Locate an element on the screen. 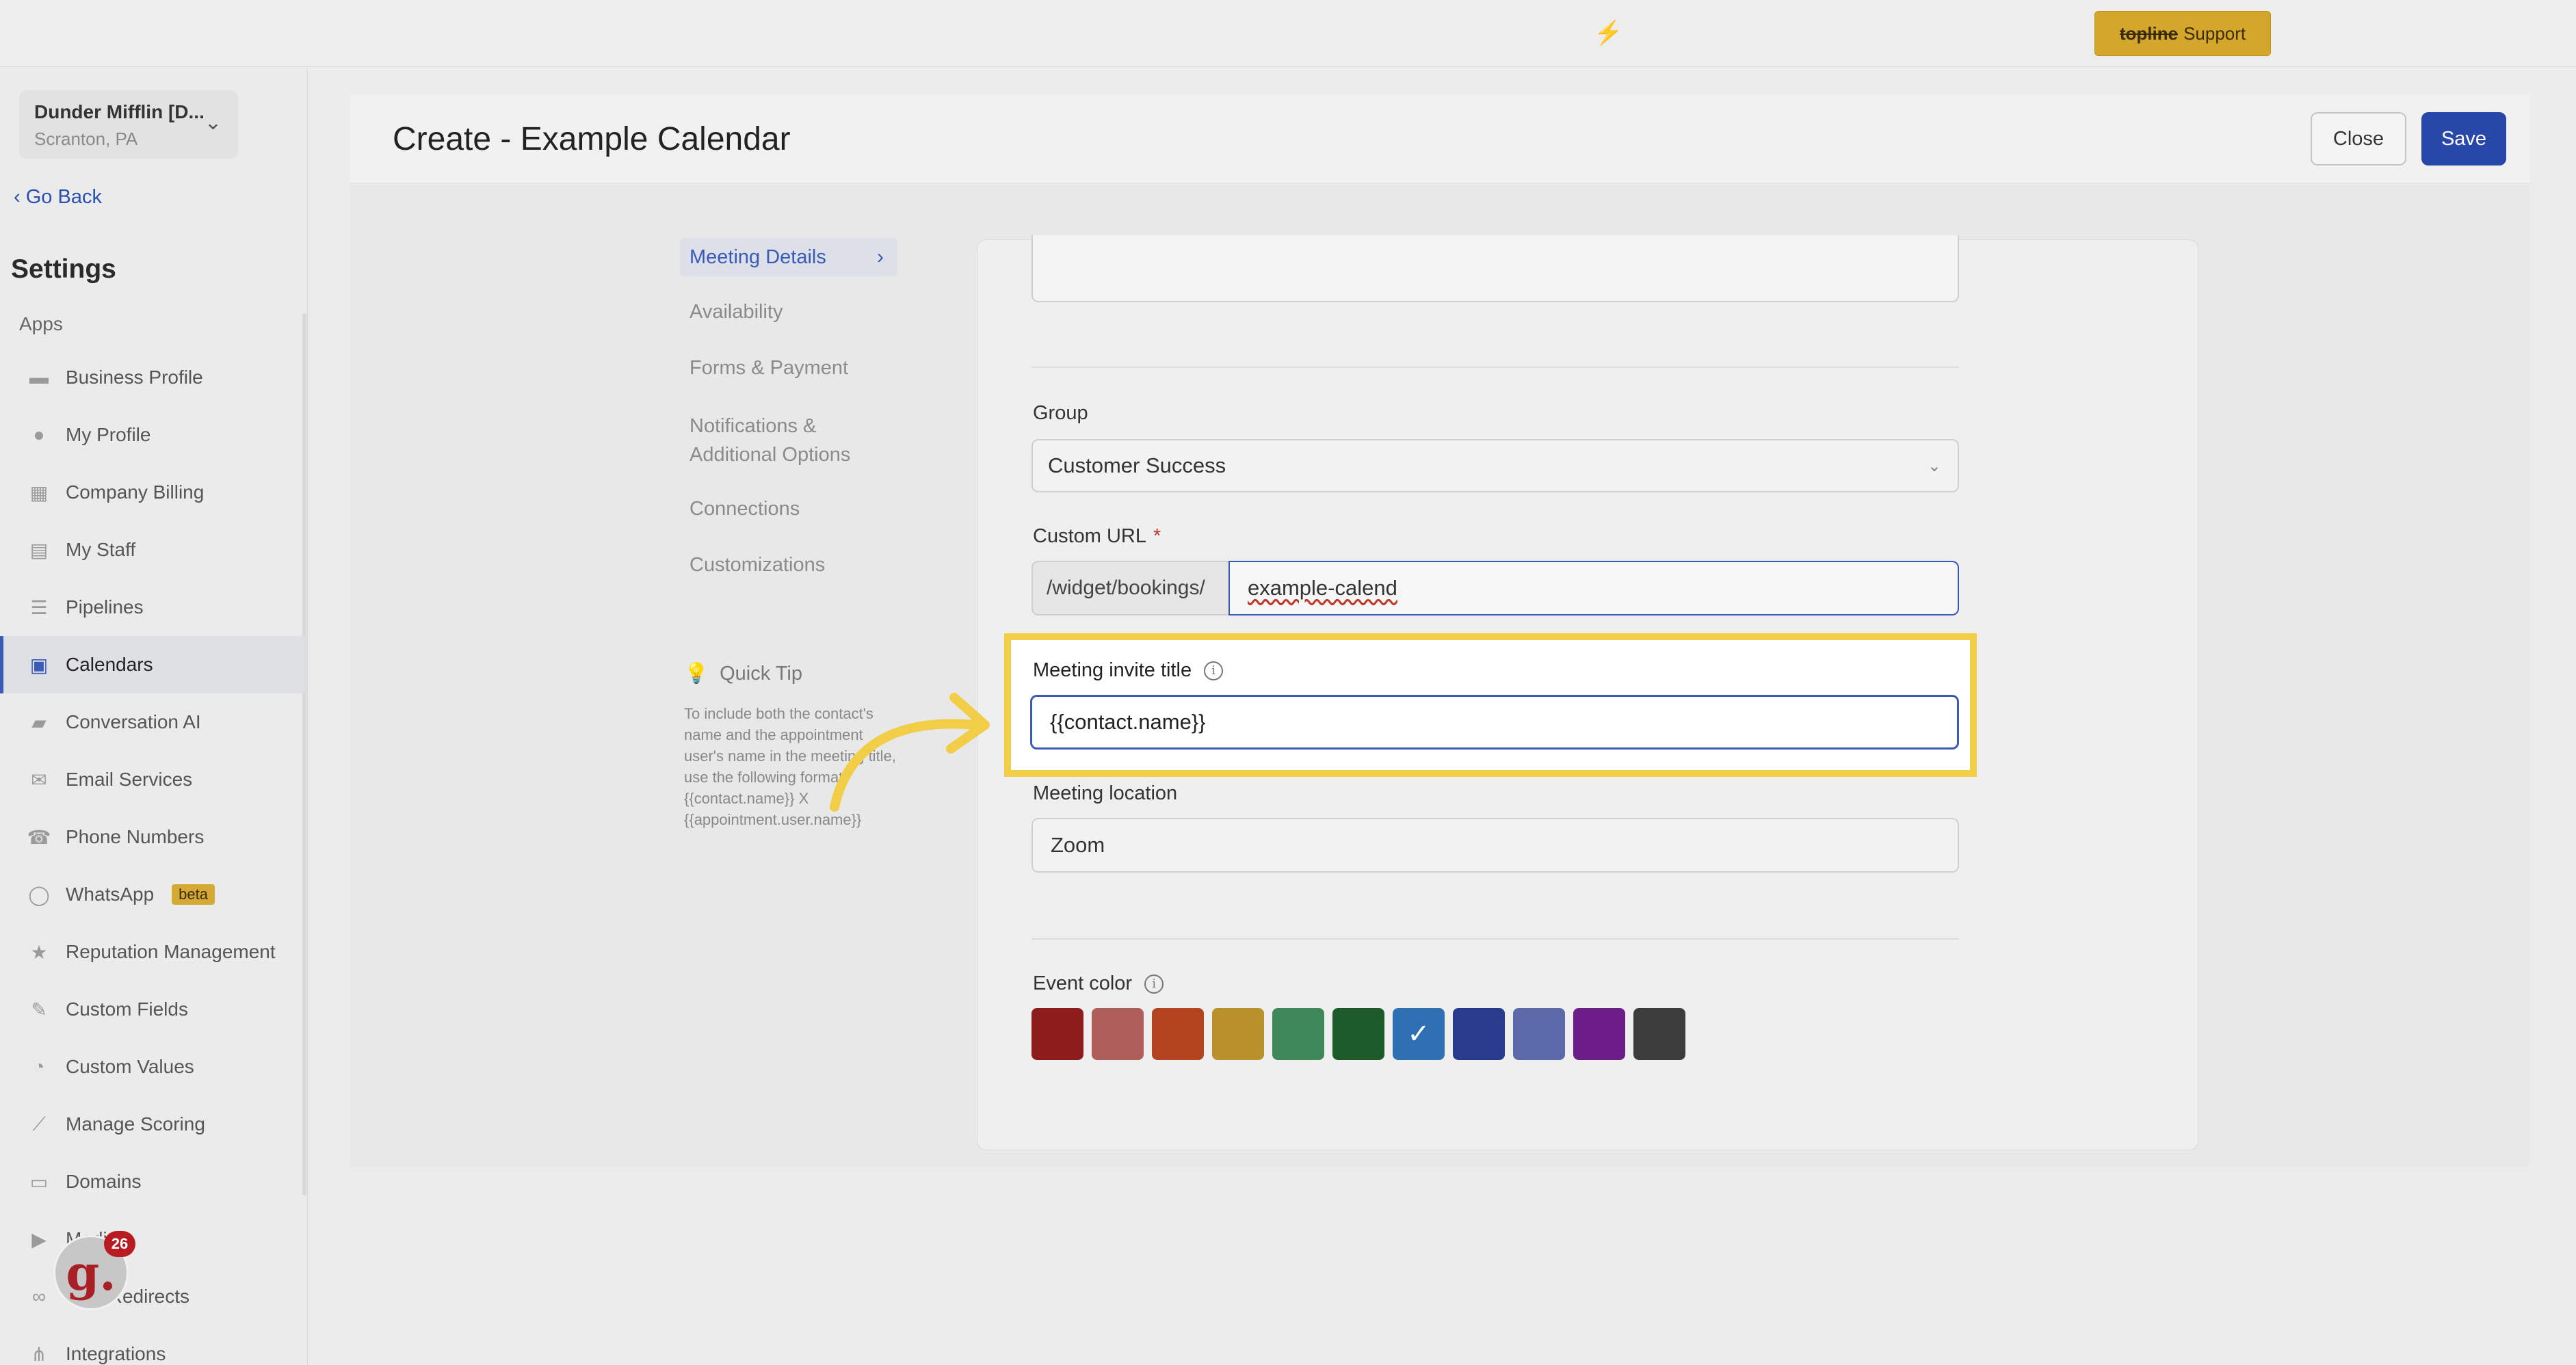 This screenshot has width=2576, height=1365. invite-title-label: Meeting invite title i is located at coordinates (1128, 670).